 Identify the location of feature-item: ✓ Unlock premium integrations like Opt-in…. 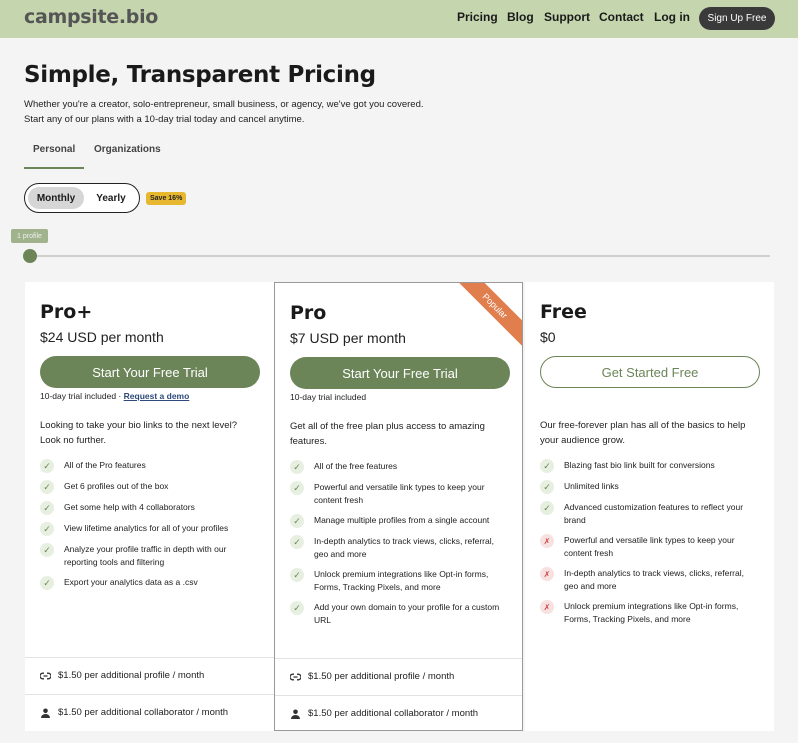
(400, 581).